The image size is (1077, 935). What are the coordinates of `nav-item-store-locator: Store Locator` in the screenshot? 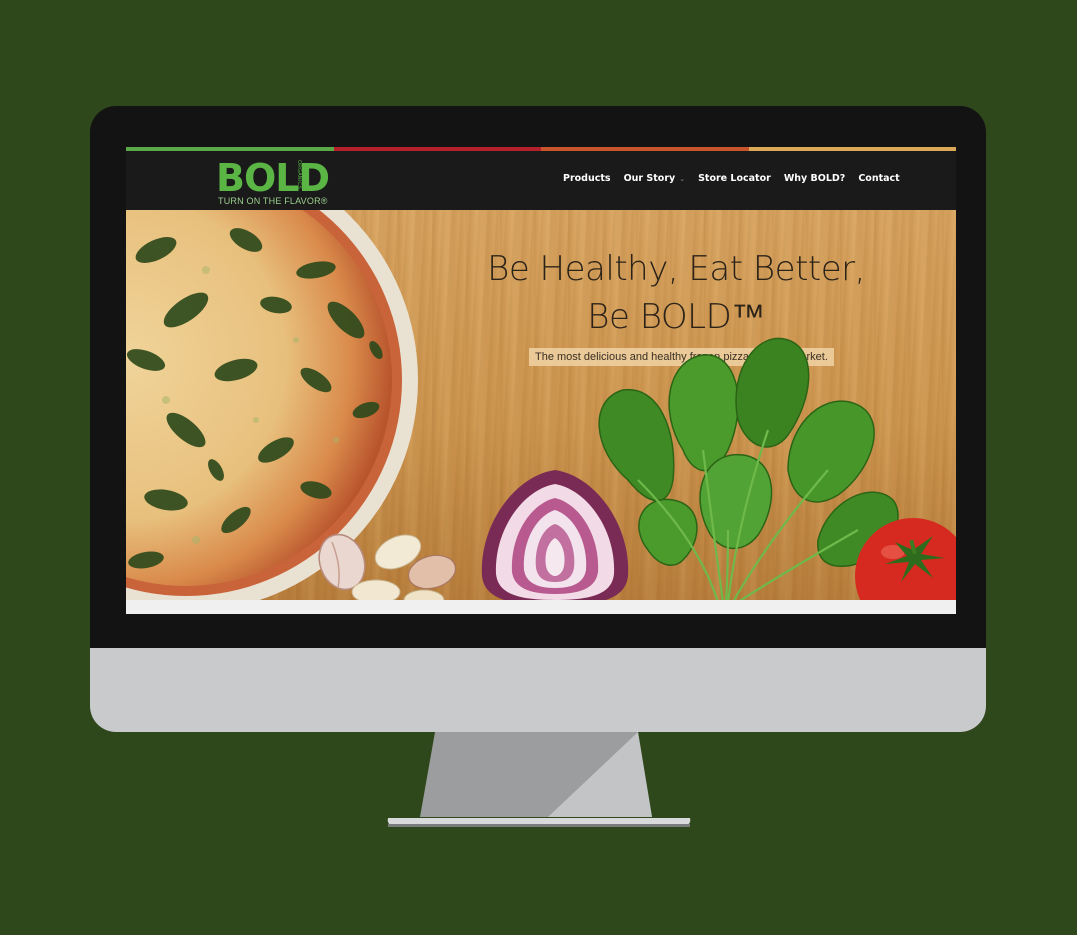 It's located at (734, 178).